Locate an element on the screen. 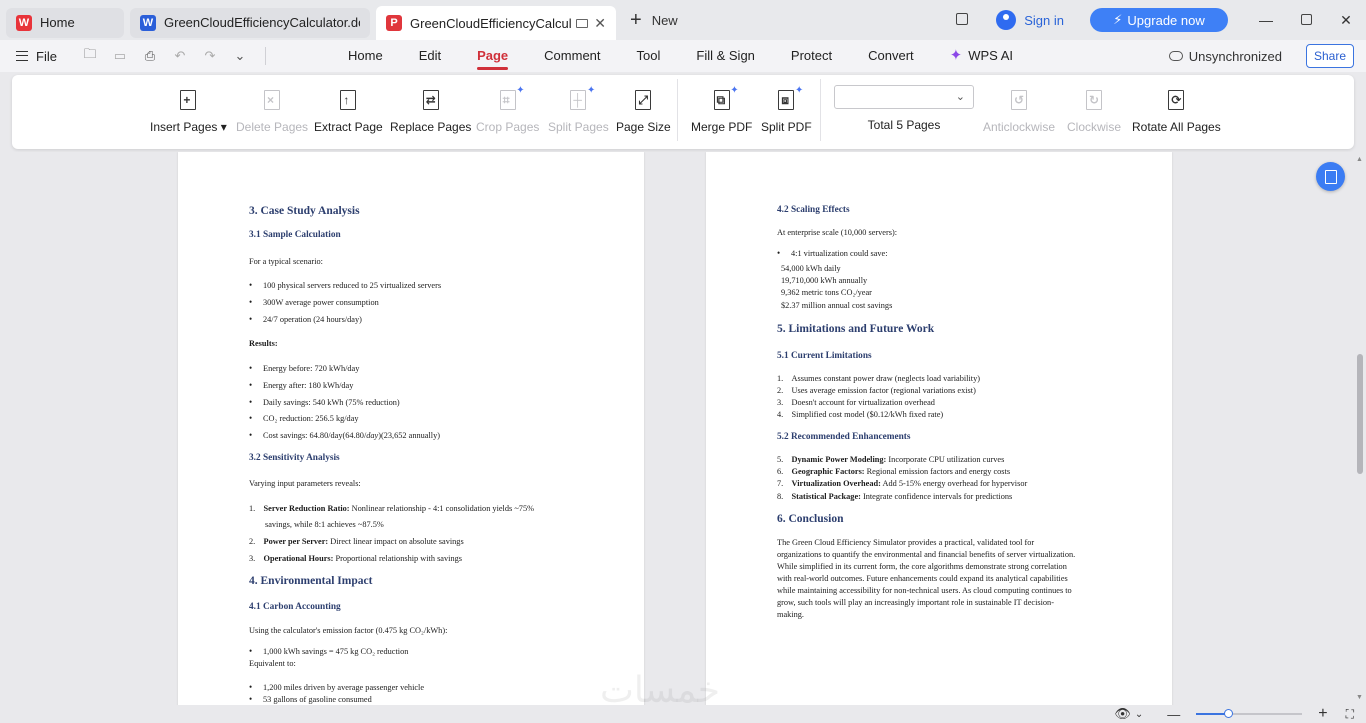 This screenshot has height=723, width=1366. new-tab-button: + New is located at coordinates (654, 20).